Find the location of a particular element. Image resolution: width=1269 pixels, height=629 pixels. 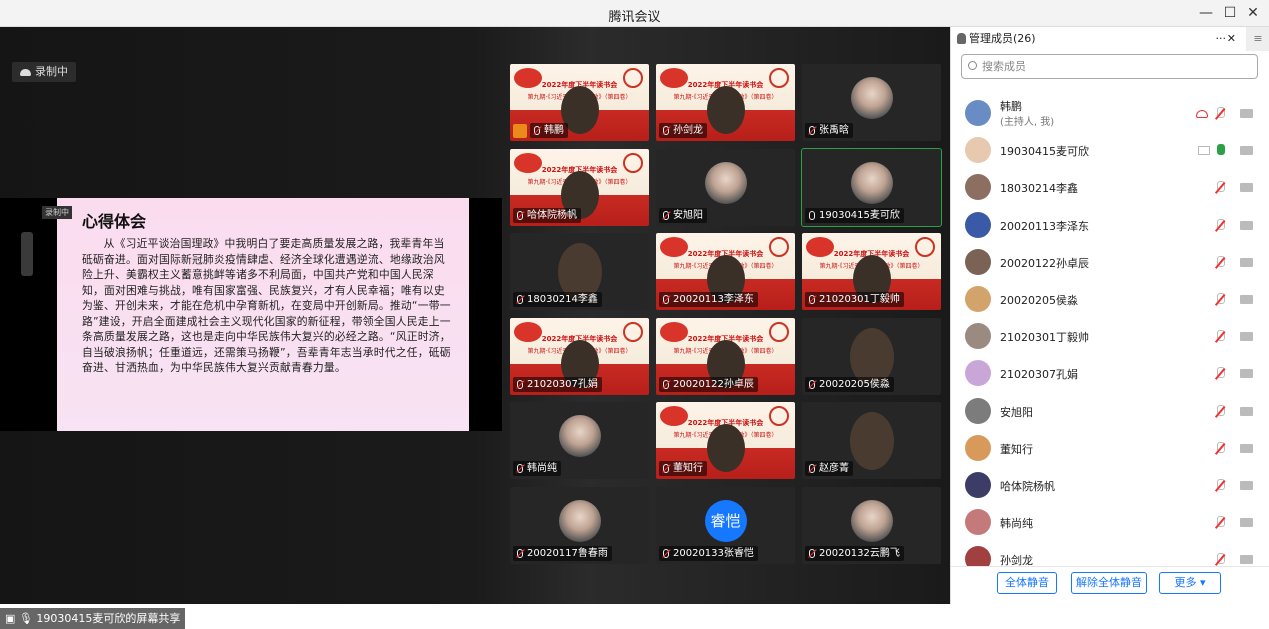

share-panel-handle is located at coordinates (27, 254).